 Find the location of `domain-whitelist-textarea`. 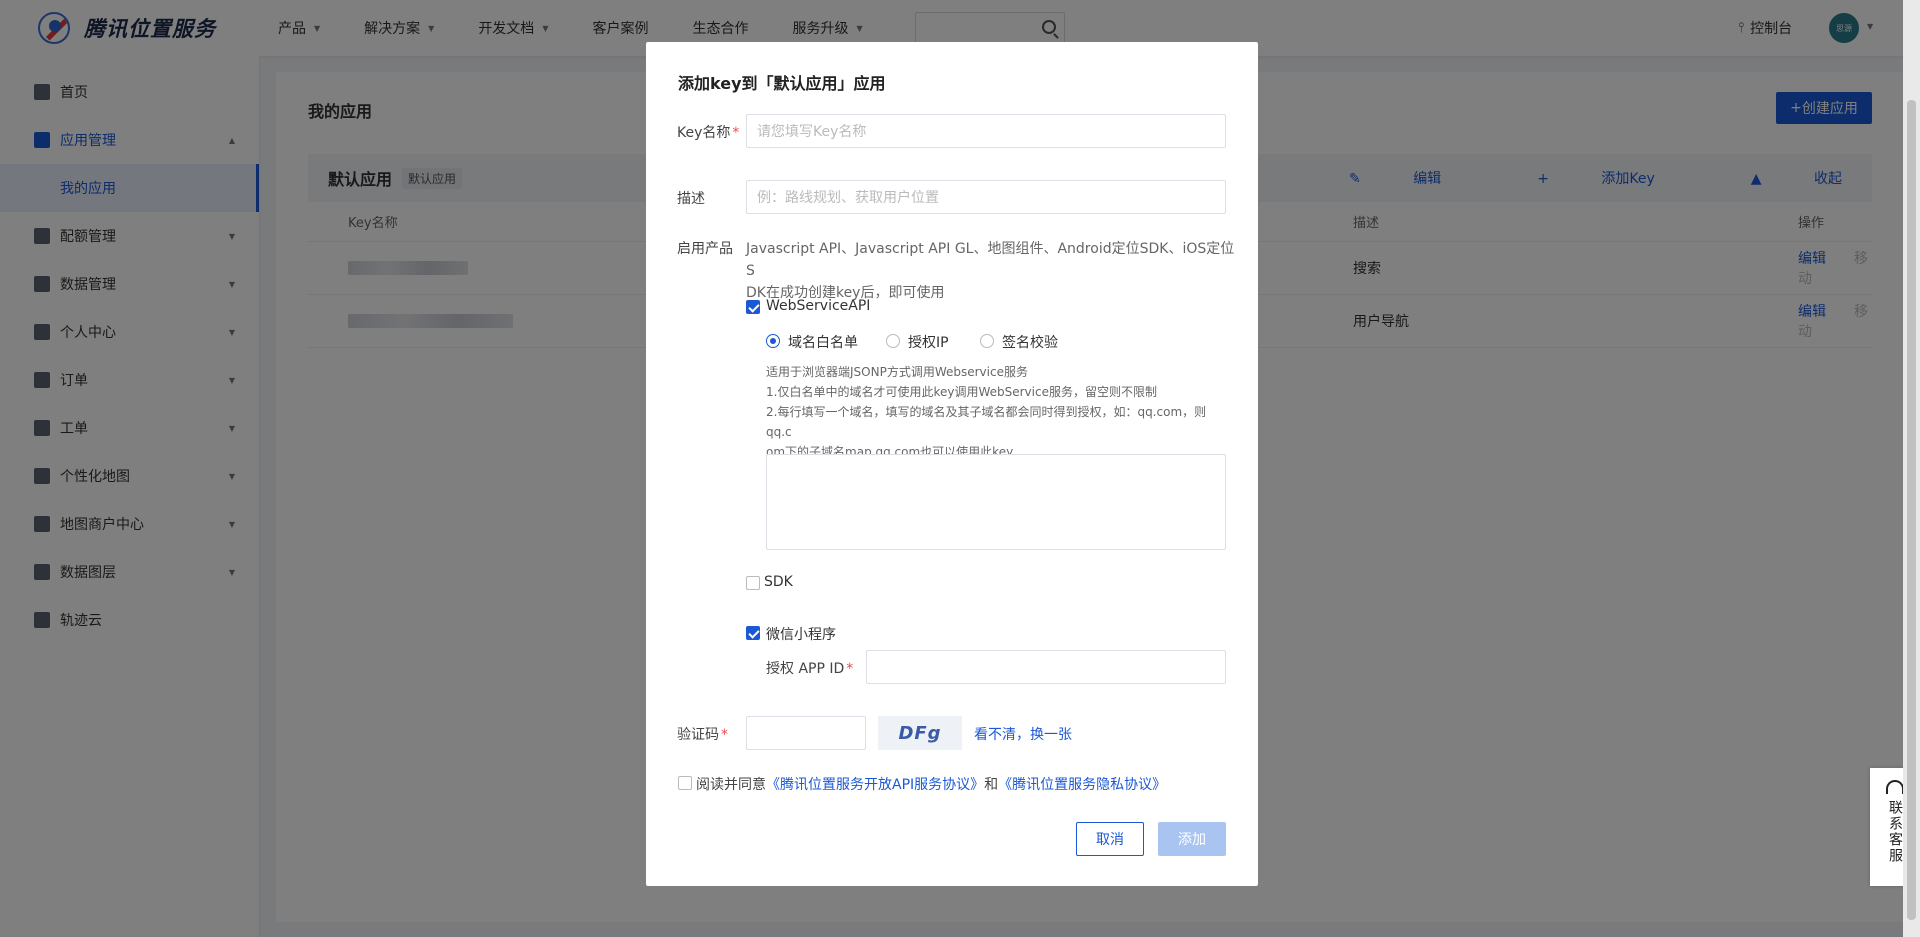

domain-whitelist-textarea is located at coordinates (996, 502).